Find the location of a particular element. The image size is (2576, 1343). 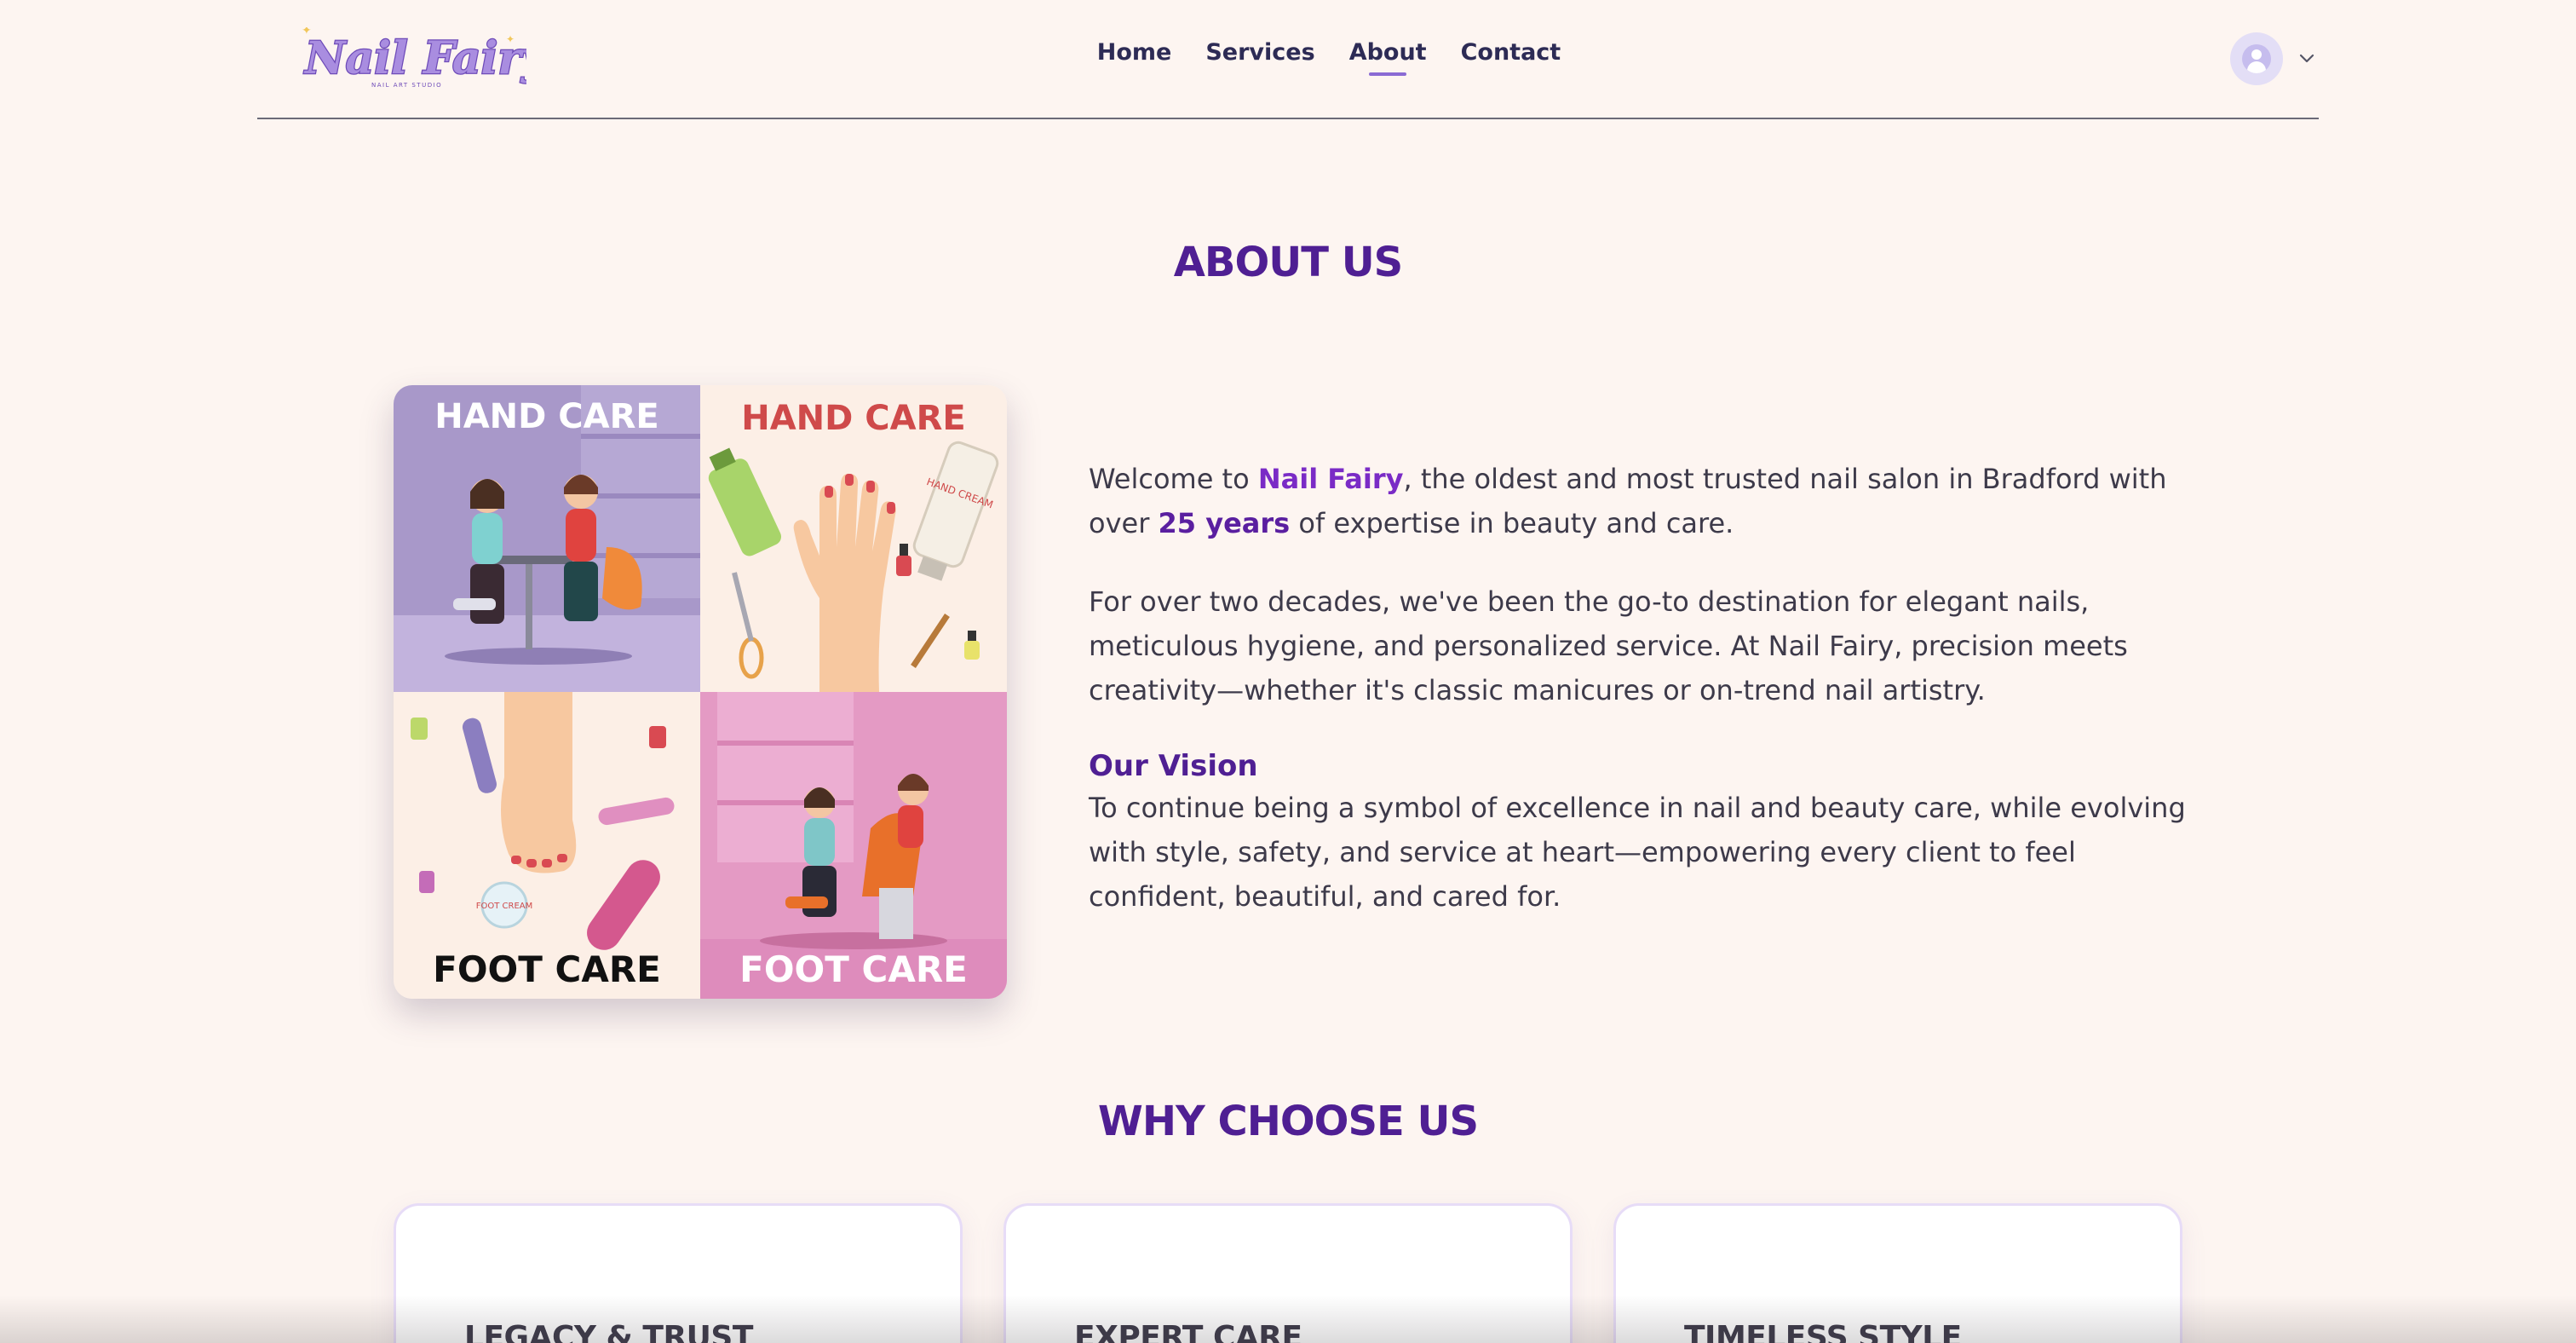

hand-care-products-panel: HAND CARE HAND CREAM is located at coordinates (854, 538).